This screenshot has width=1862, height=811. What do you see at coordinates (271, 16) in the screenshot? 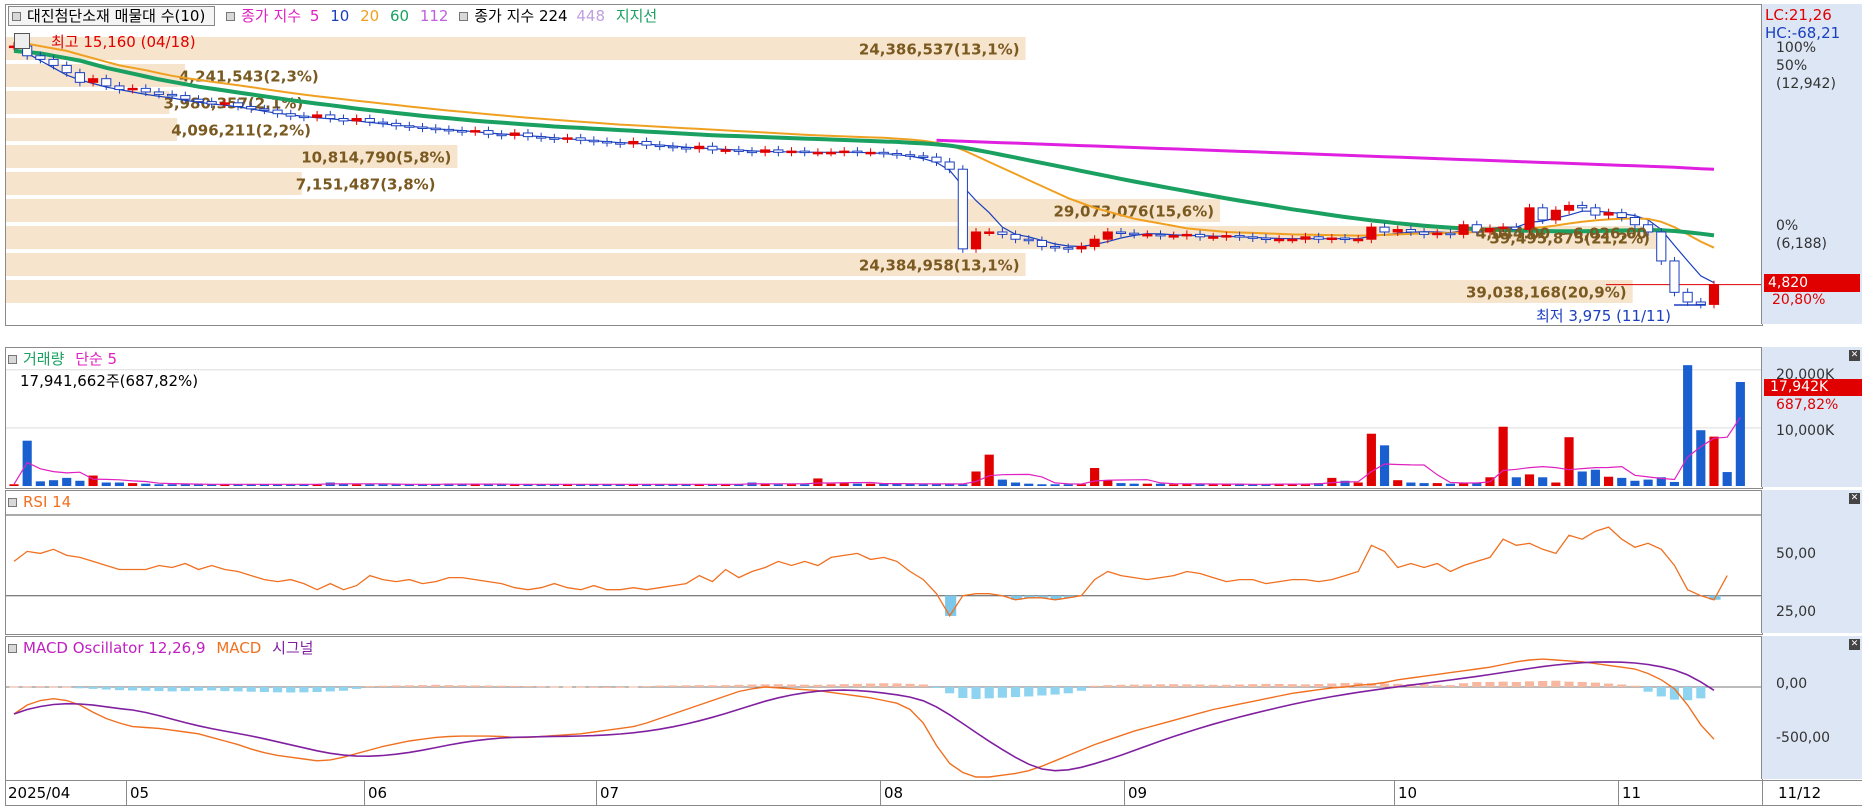
I see `ma-label: 종가 지수` at bounding box center [271, 16].